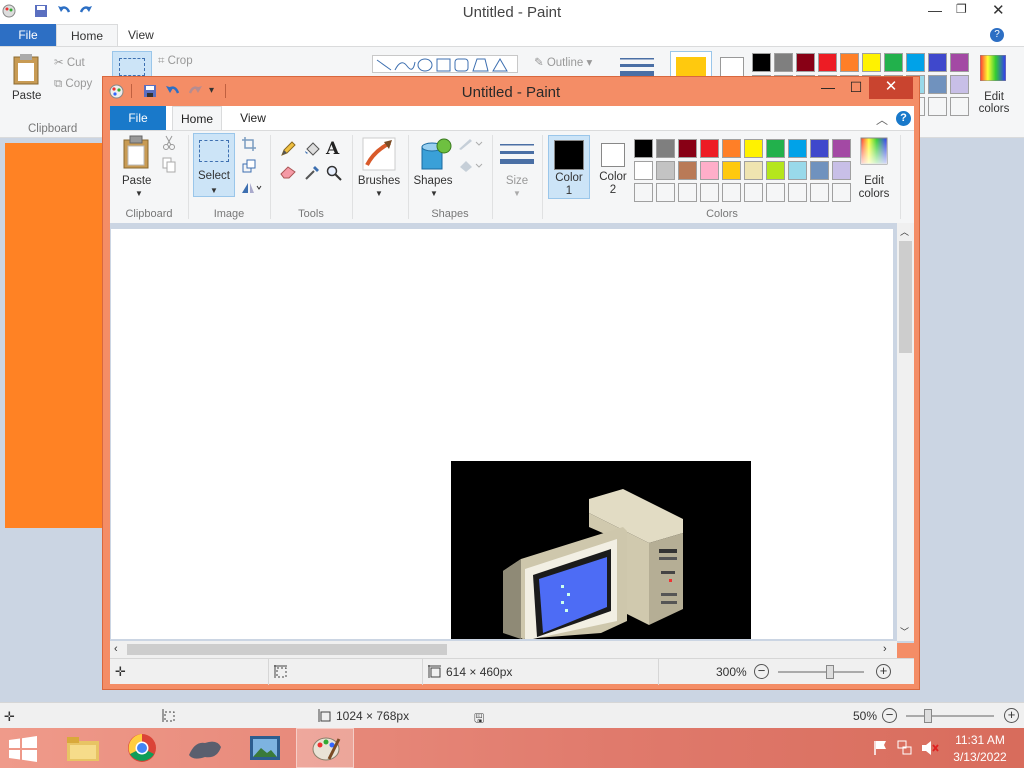 Image resolution: width=1024 pixels, height=768 pixels. What do you see at coordinates (312, 149) in the screenshot?
I see `fill-icon` at bounding box center [312, 149].